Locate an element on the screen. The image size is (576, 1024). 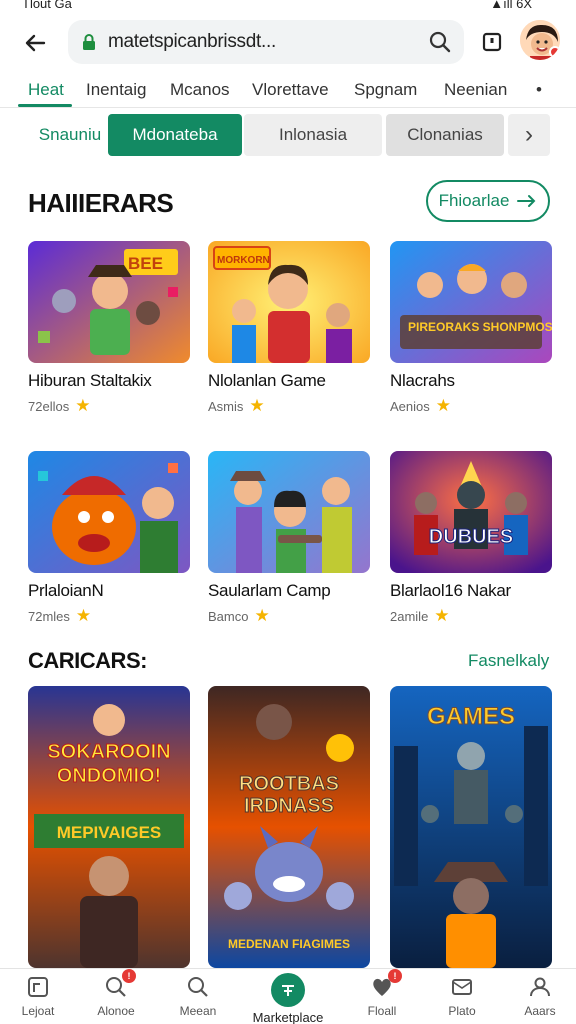
svg-text: DUBUES is located at coordinates (471, 537).